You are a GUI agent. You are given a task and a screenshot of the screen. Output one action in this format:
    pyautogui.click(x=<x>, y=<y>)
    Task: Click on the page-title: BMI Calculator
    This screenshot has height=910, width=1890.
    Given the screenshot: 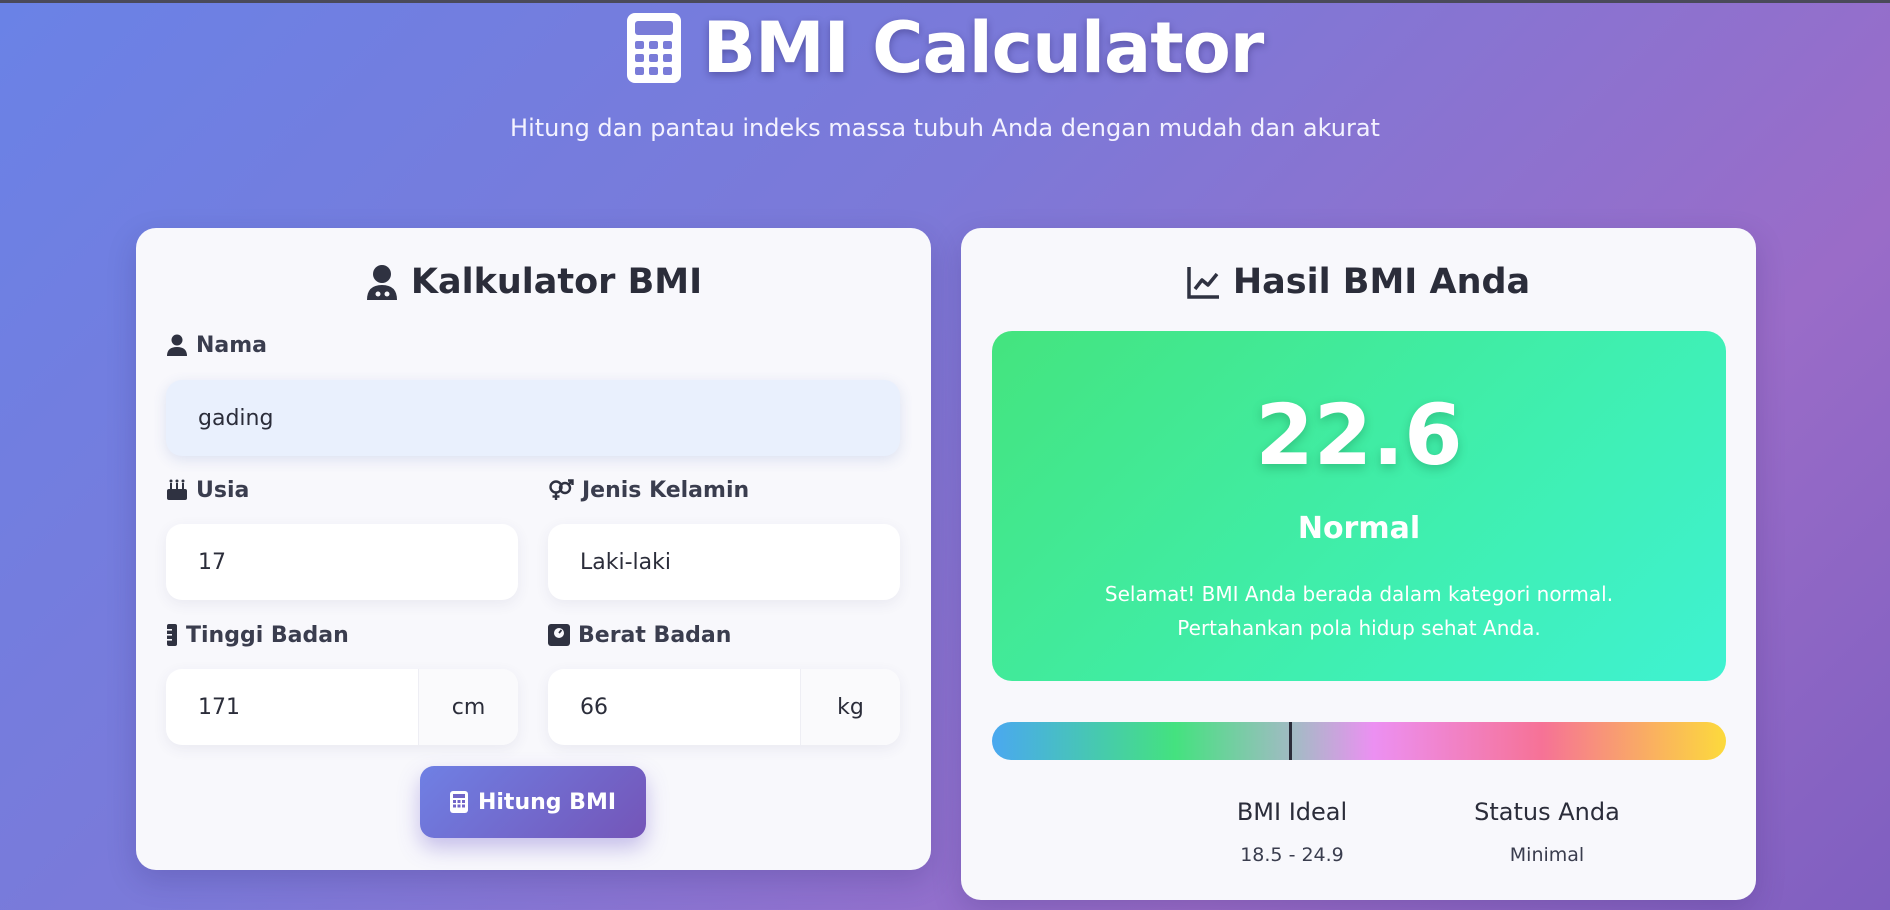 What is the action you would take?
    pyautogui.click(x=945, y=48)
    